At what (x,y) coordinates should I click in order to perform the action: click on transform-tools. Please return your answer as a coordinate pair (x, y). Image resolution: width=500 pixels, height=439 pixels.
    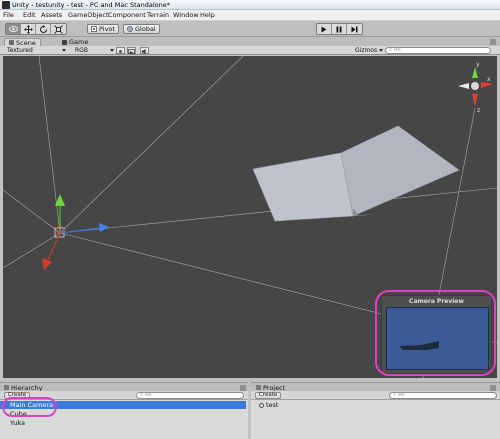
    Looking at the image, I should click on (36, 29).